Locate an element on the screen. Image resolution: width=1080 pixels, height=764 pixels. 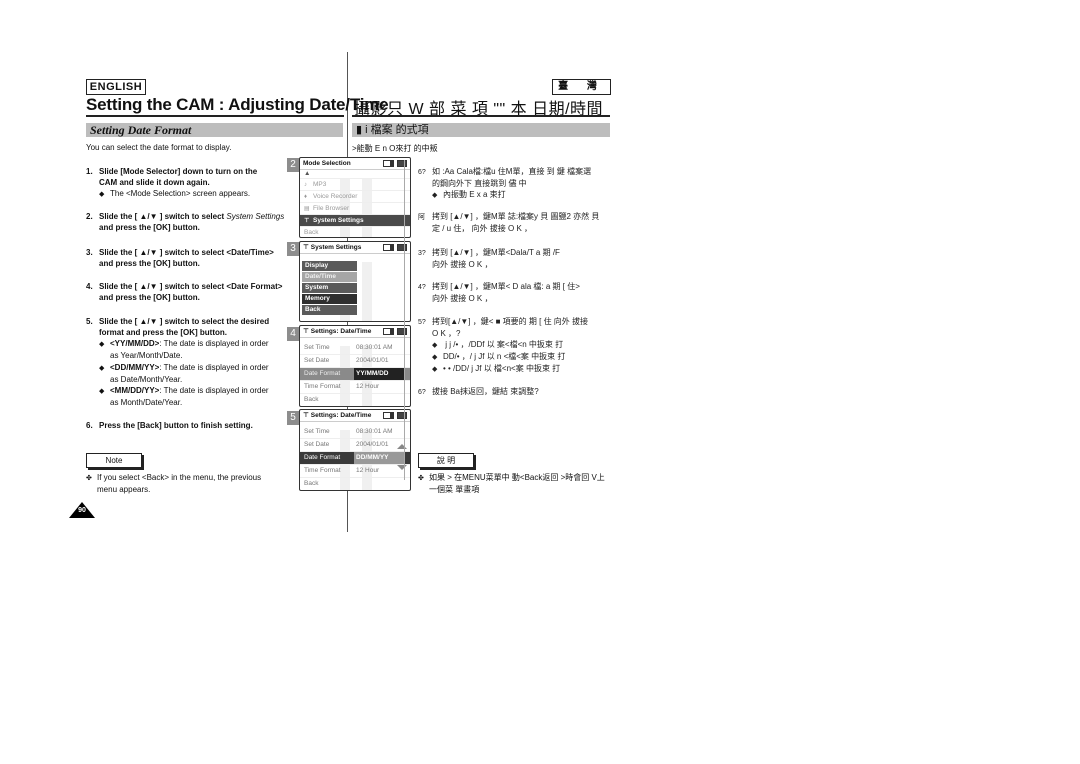
sub-text: as Year/Month/Date. is located at coordinates (146, 355).